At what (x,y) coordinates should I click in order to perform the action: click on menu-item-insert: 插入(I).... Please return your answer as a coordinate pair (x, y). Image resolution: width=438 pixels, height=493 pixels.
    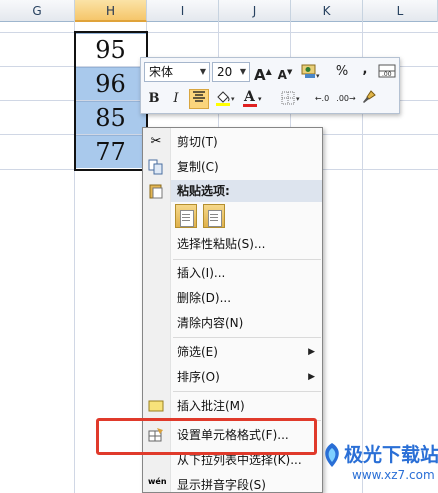
    Looking at the image, I should click on (232, 273).